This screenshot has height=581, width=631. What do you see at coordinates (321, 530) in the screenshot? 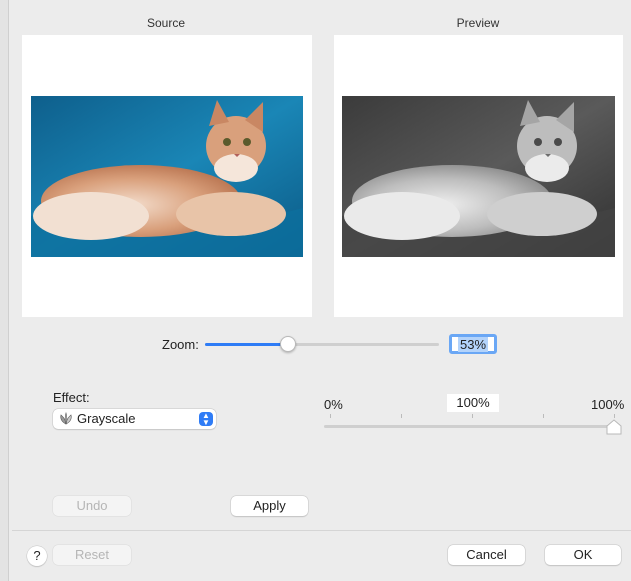
I see `footer-separator` at bounding box center [321, 530].